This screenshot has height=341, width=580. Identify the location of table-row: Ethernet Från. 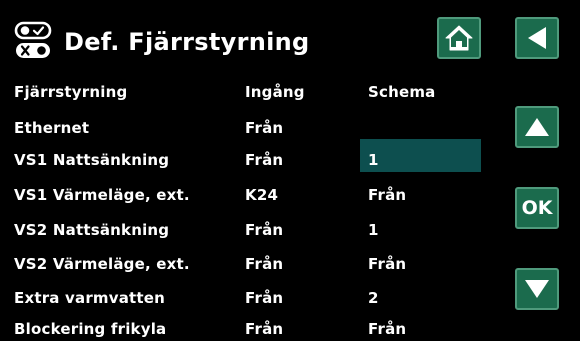
(254, 128).